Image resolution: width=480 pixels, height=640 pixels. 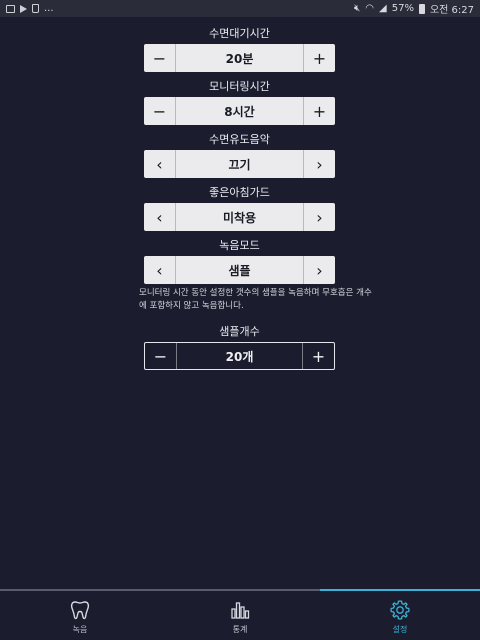 I want to click on setting-sleep-music: 수면유도음악 ‹ 끄기 ›, so click(x=239, y=155).